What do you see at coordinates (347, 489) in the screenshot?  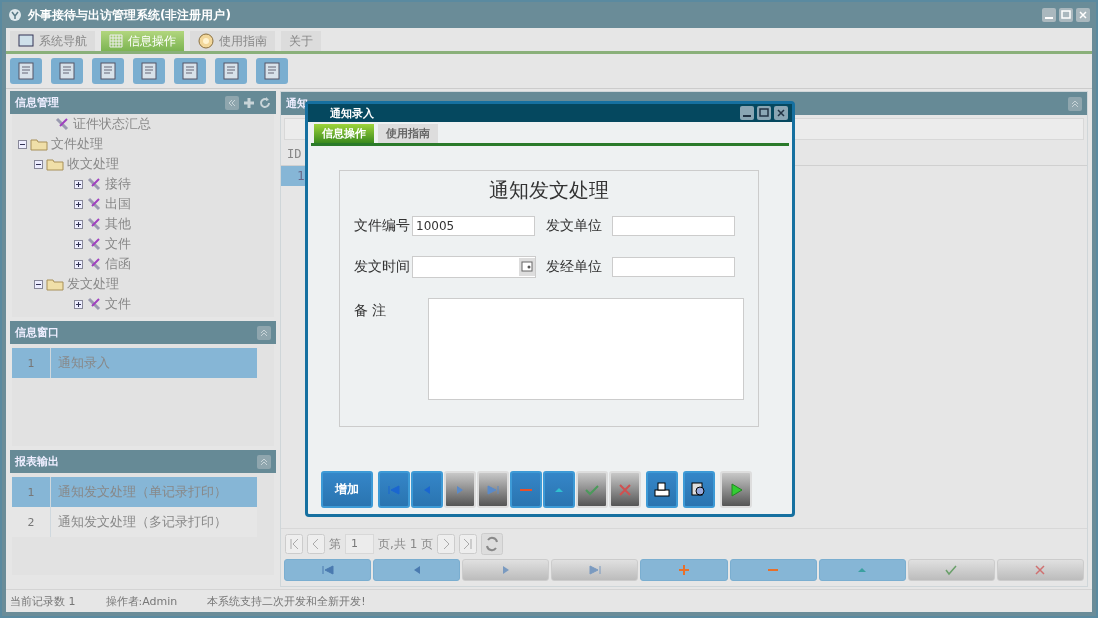 I see `add-button: 增加` at bounding box center [347, 489].